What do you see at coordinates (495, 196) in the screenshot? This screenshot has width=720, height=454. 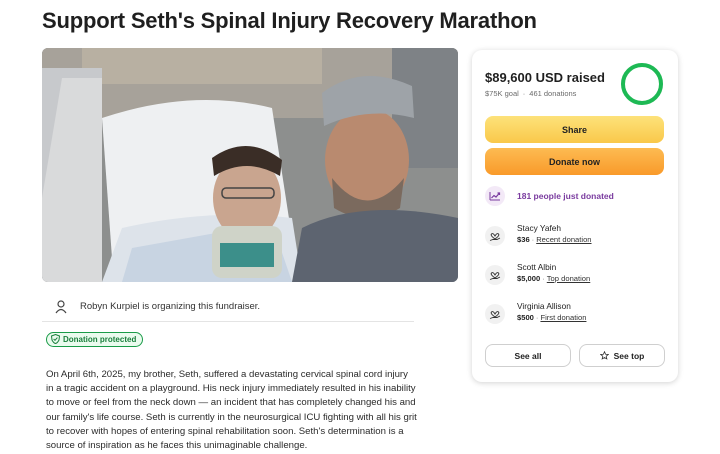 I see `trending-up-icon` at bounding box center [495, 196].